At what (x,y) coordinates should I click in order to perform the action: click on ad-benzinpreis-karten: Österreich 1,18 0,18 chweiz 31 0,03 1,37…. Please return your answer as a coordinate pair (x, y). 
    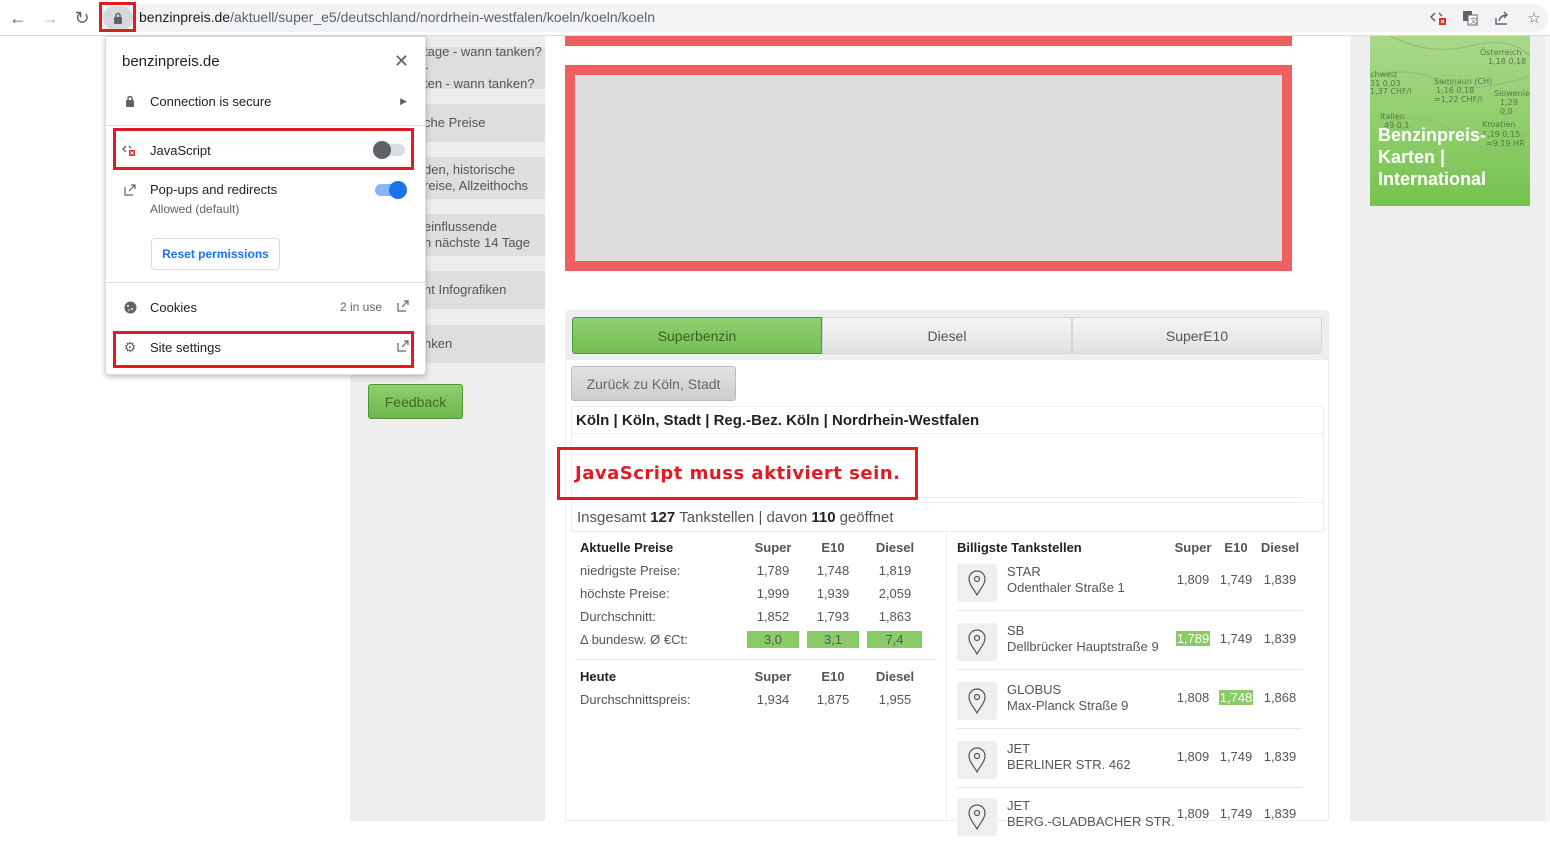
    Looking at the image, I should click on (1450, 121).